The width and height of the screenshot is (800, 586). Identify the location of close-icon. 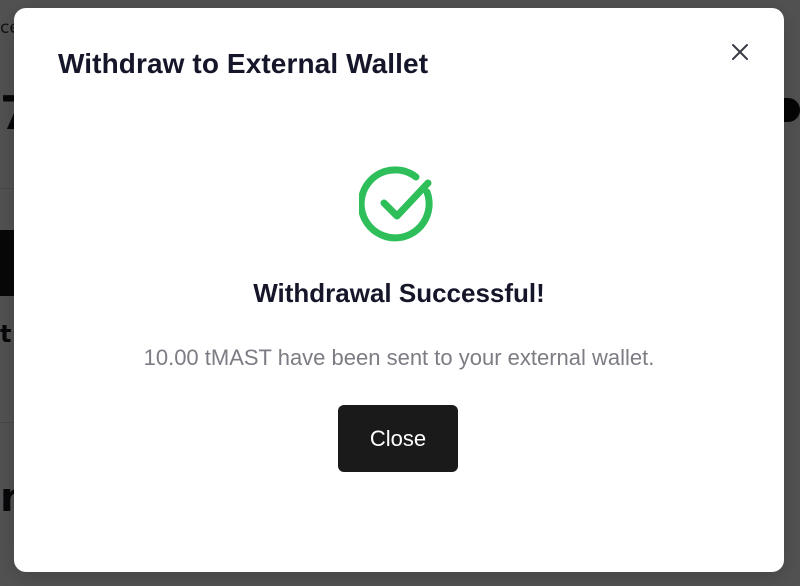
(740, 52).